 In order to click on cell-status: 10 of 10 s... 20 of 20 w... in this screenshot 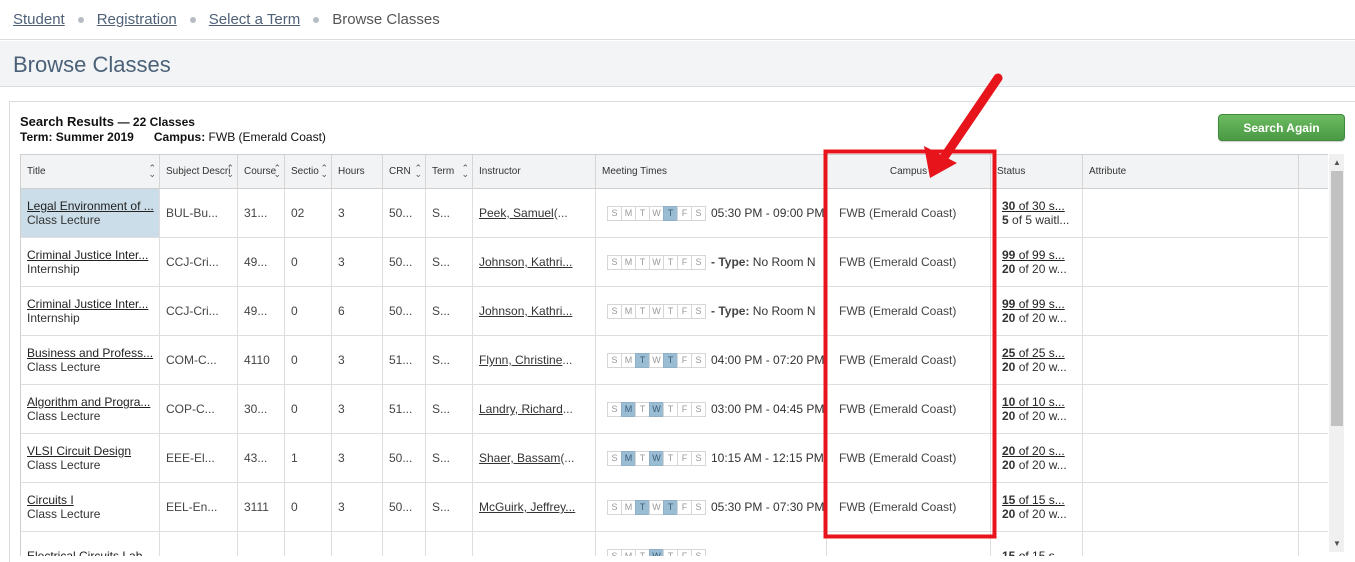, I will do `click(1037, 409)`.